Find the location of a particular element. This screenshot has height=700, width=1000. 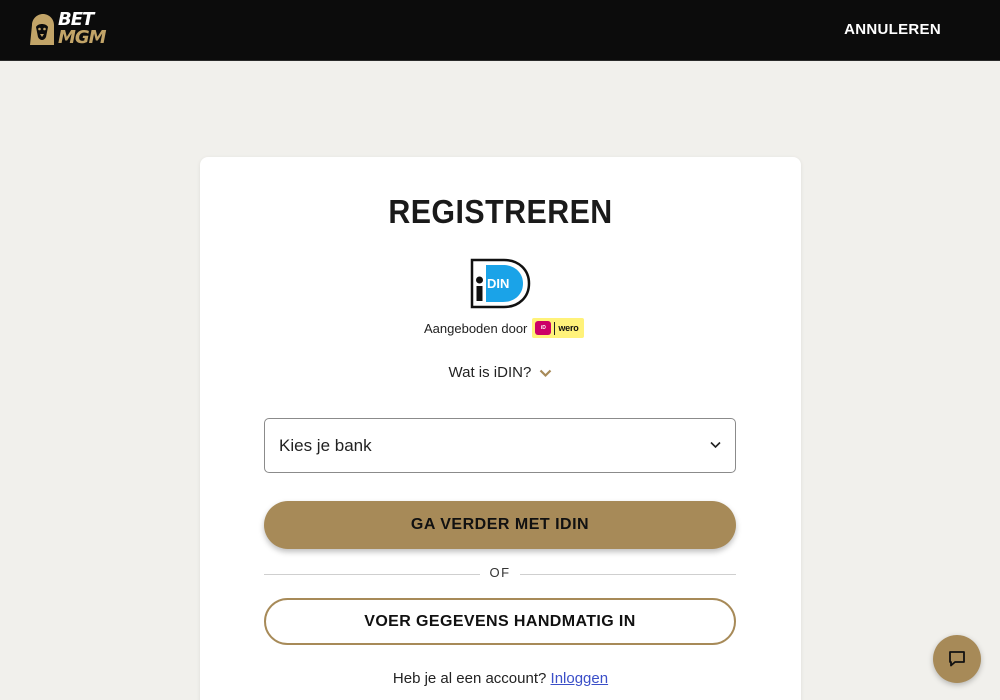

have-account-row: Heb je al een account? Inloggen is located at coordinates (500, 678).